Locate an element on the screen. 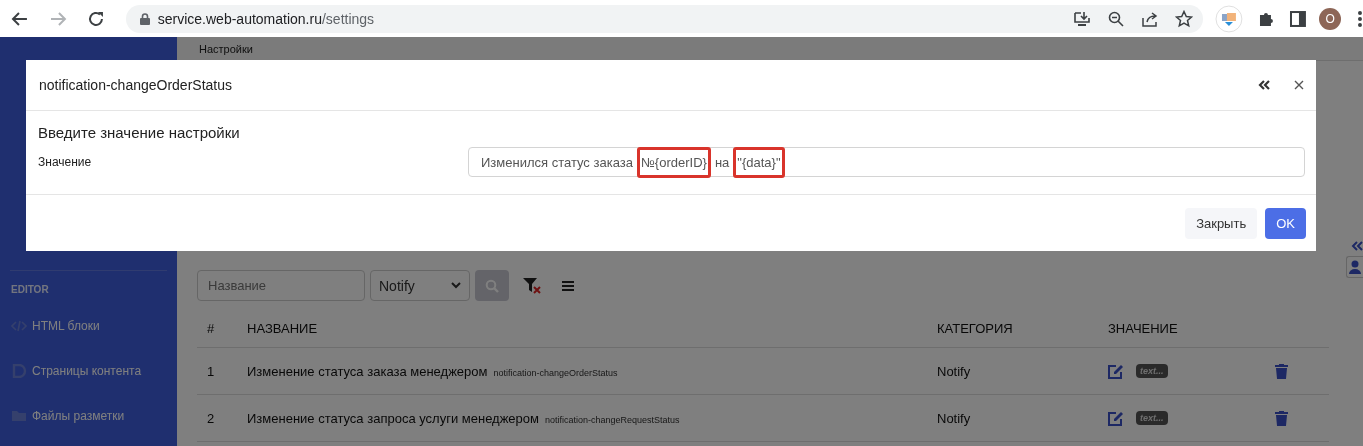 The width and height of the screenshot is (1363, 446). menu-icon is located at coordinates (1360, 18).